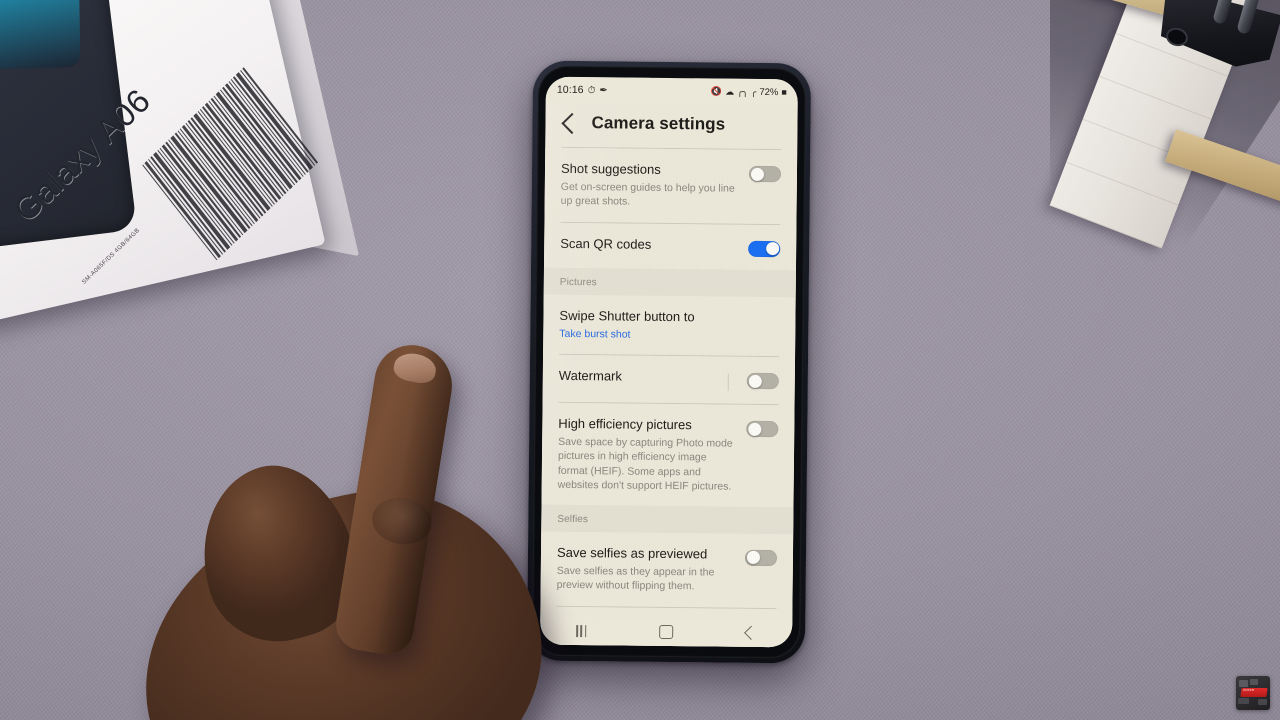  I want to click on group-header-pictures: Pictures, so click(669, 282).